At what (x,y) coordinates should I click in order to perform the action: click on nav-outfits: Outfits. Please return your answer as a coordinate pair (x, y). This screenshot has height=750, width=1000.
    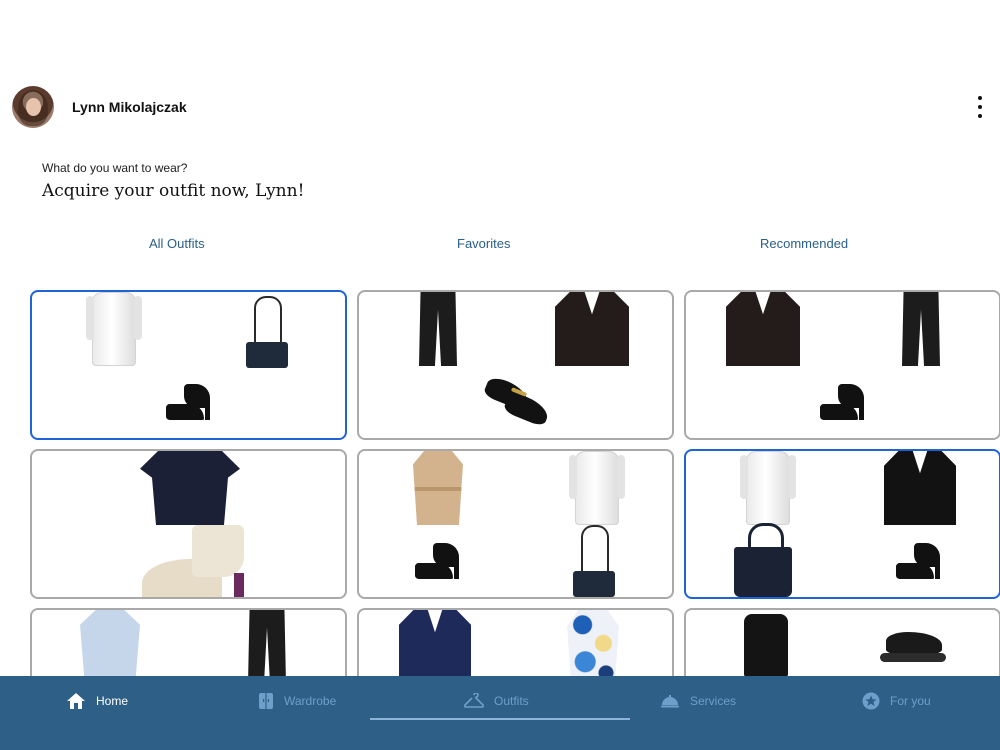
    Looking at the image, I should click on (496, 701).